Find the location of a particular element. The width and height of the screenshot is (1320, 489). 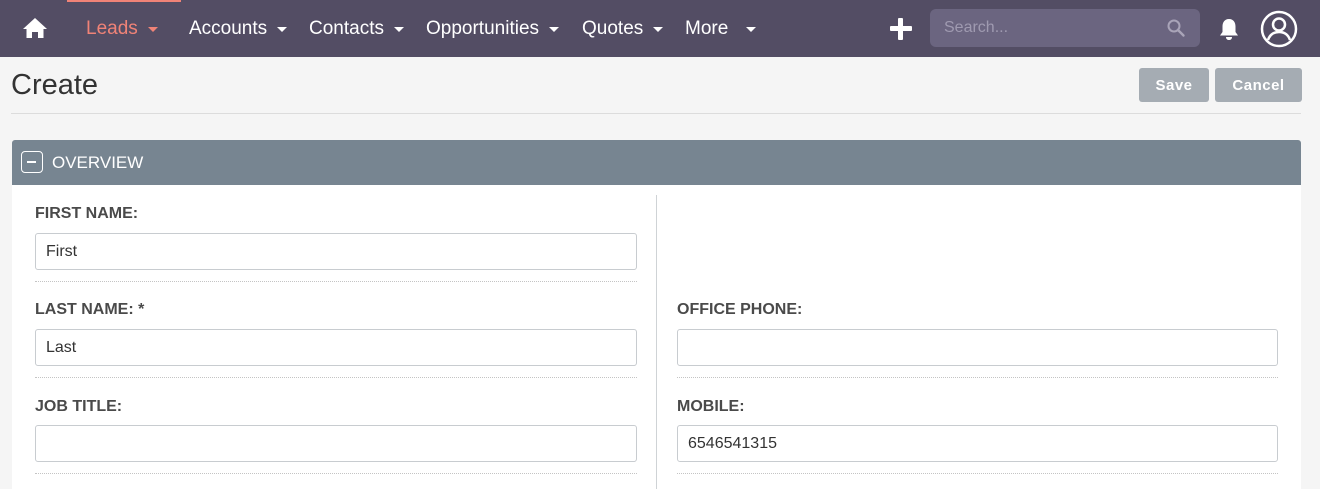

nav-item-opportunities: Opportunities is located at coordinates (493, 28).